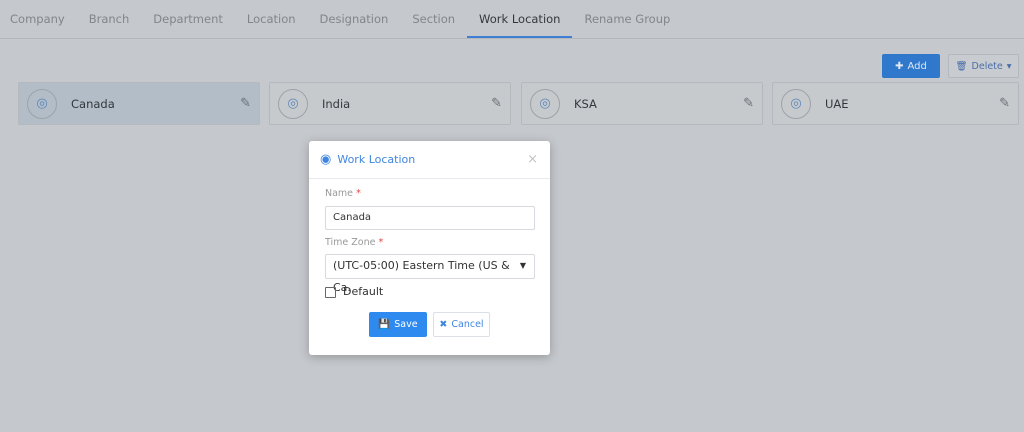 The width and height of the screenshot is (1024, 432). What do you see at coordinates (520, 19) in the screenshot?
I see `tab-work-location: Work Location` at bounding box center [520, 19].